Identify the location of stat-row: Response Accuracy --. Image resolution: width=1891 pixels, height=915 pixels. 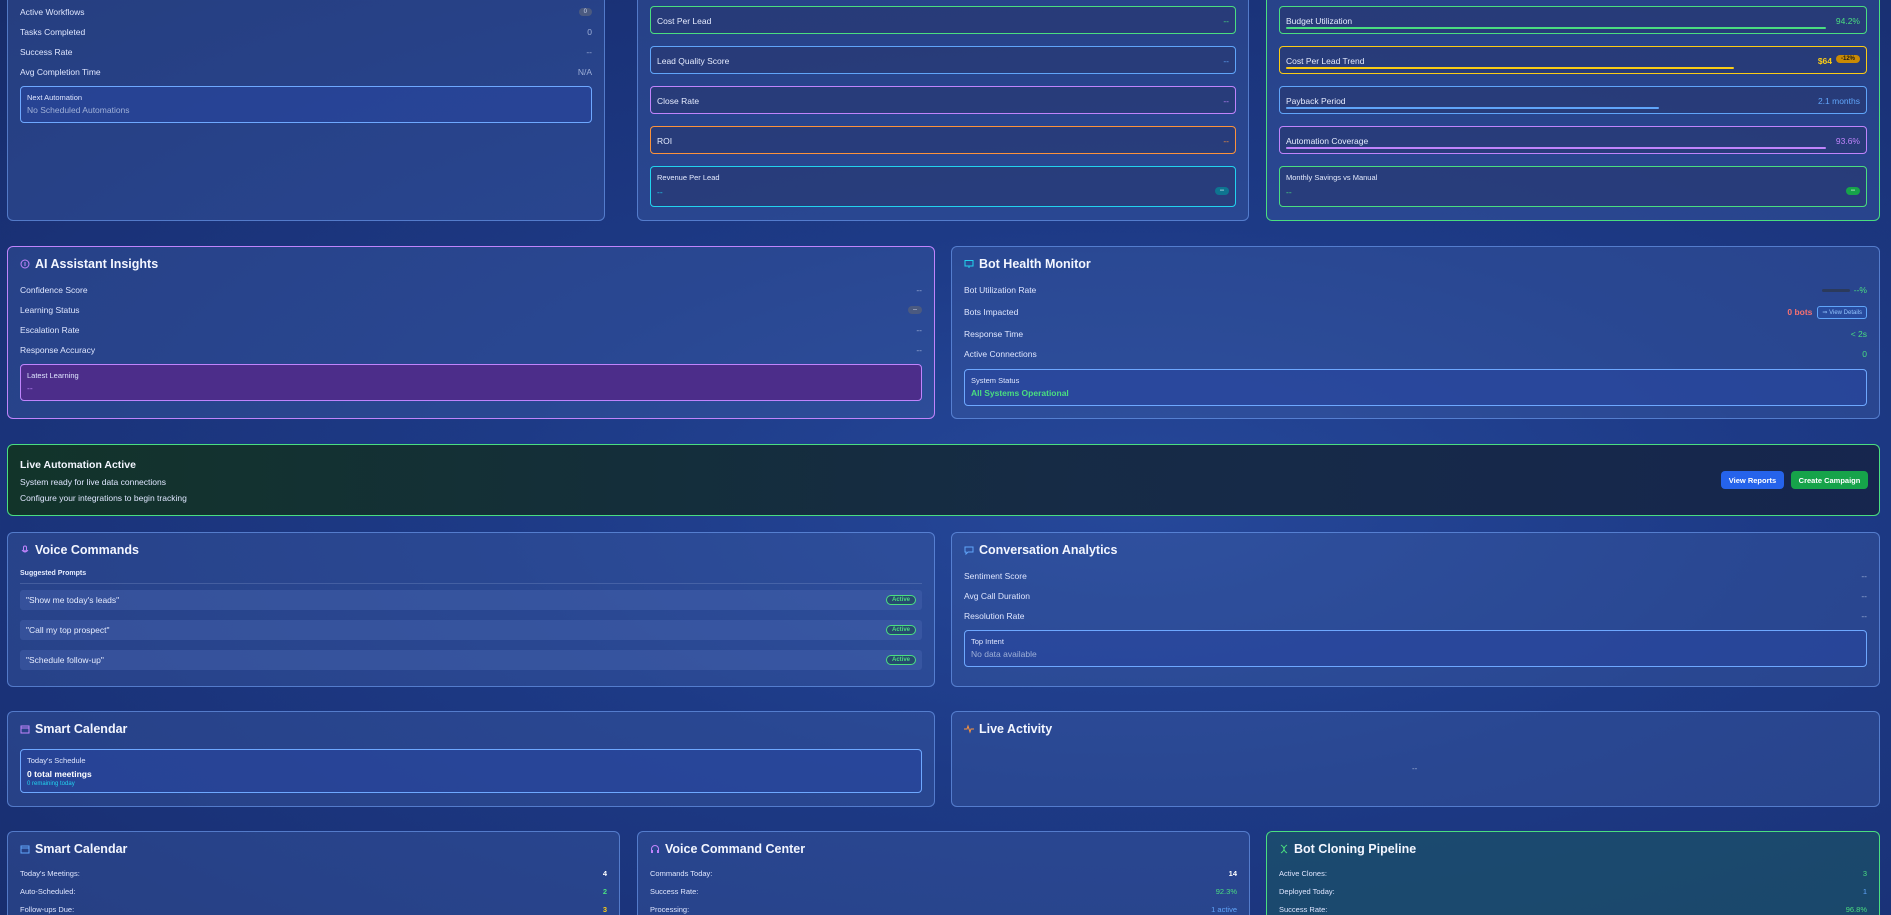
(471, 350).